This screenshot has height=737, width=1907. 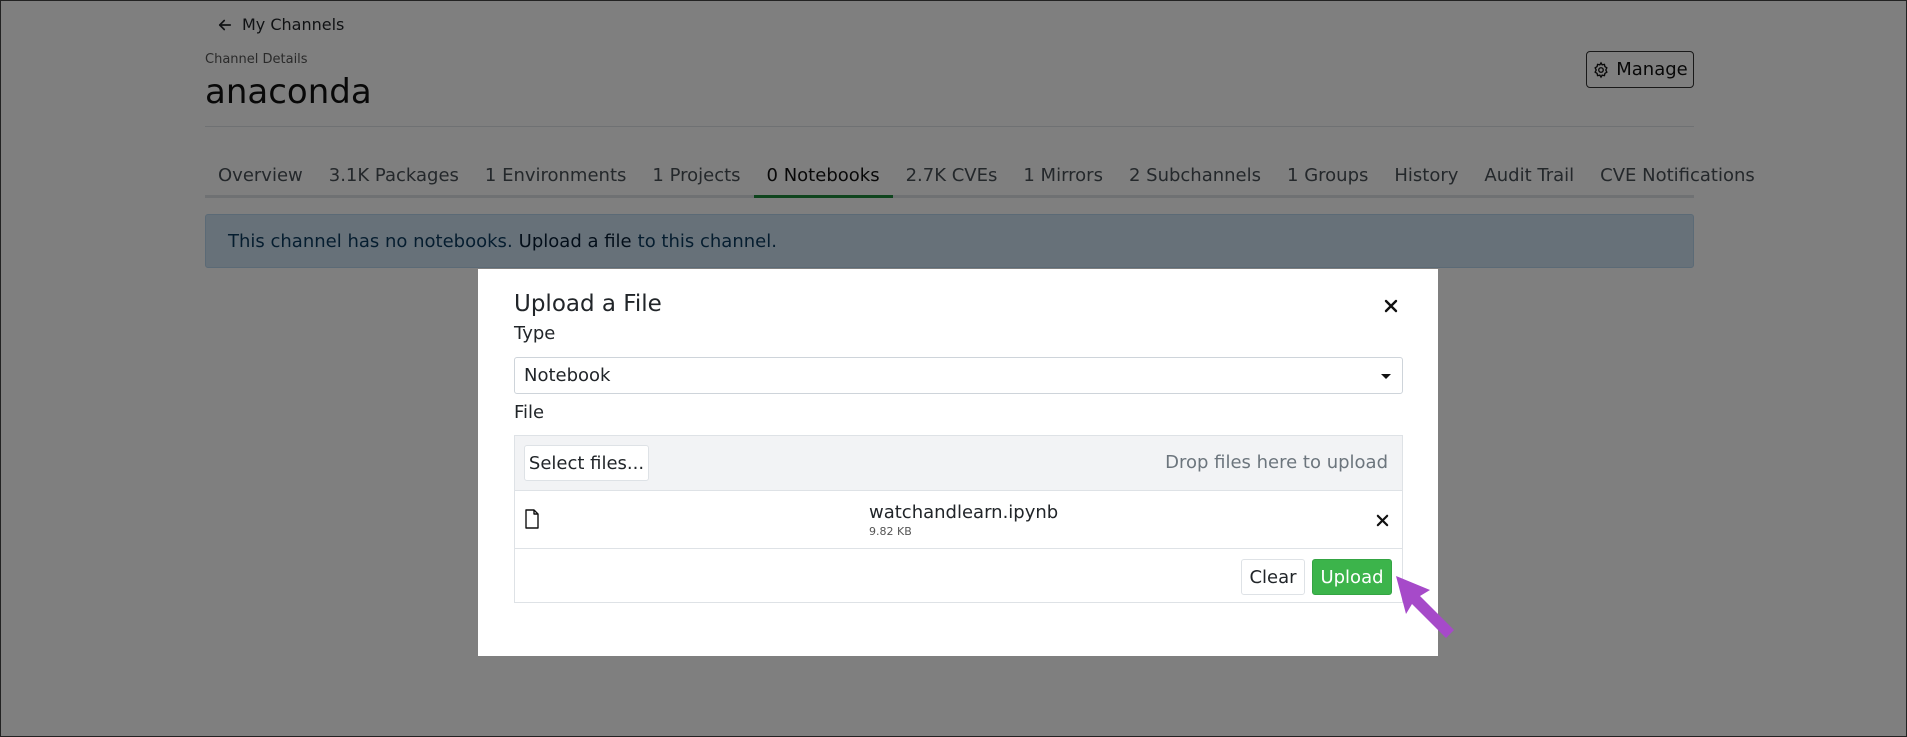 What do you see at coordinates (535, 333) in the screenshot?
I see `type-label: Type` at bounding box center [535, 333].